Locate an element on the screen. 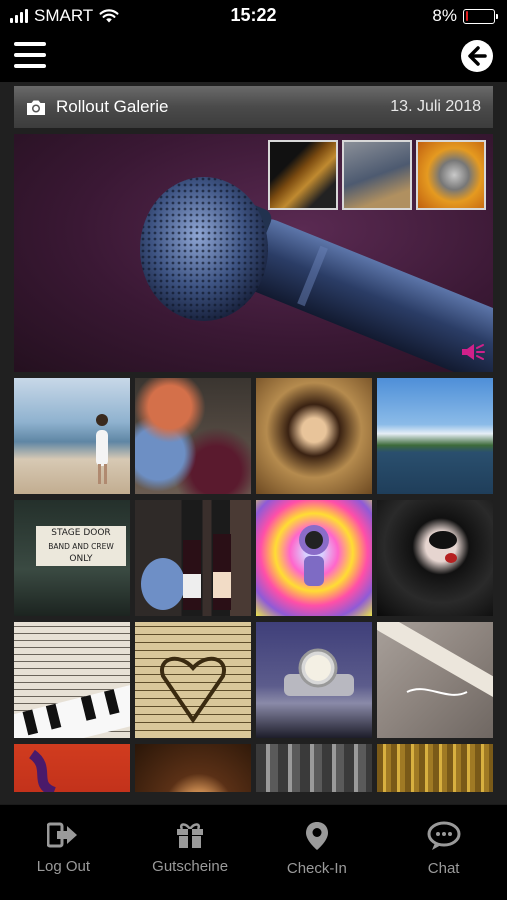 The height and width of the screenshot is (900, 507). stage-door-line-1: STAGE DOOR is located at coordinates (81, 533).